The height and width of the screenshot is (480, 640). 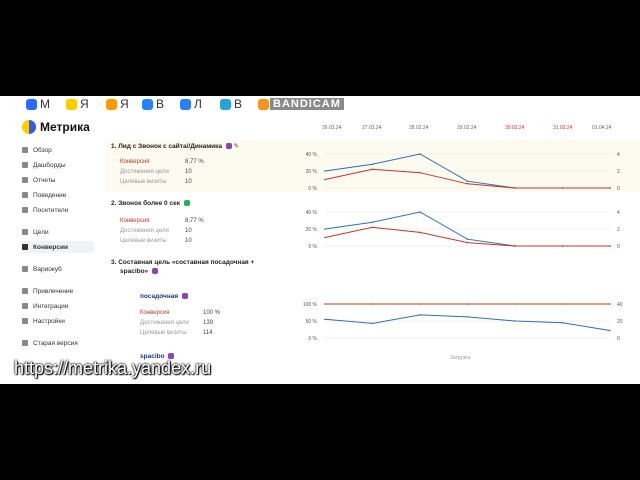 I want to click on series-line, so click(x=467, y=178).